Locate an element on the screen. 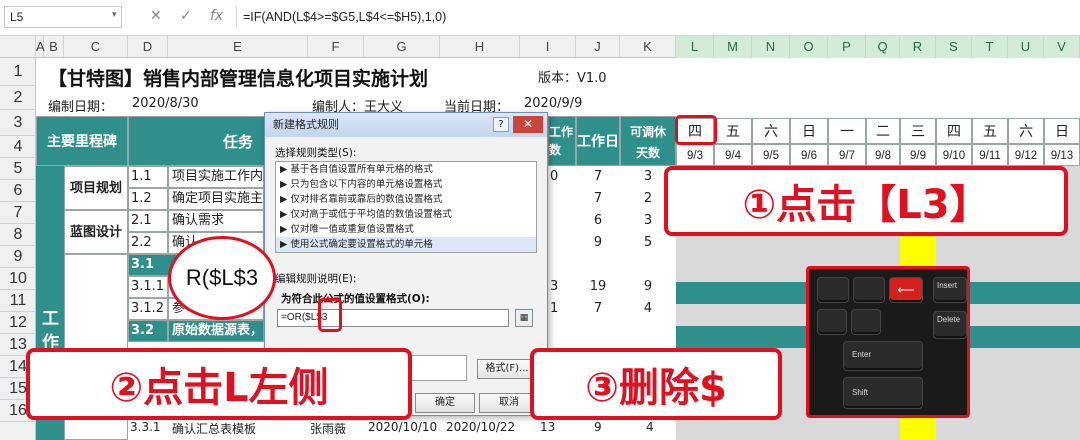  rule-type-item: ▶ 只为包含以下内容的单元格设置格式 is located at coordinates (406, 184).